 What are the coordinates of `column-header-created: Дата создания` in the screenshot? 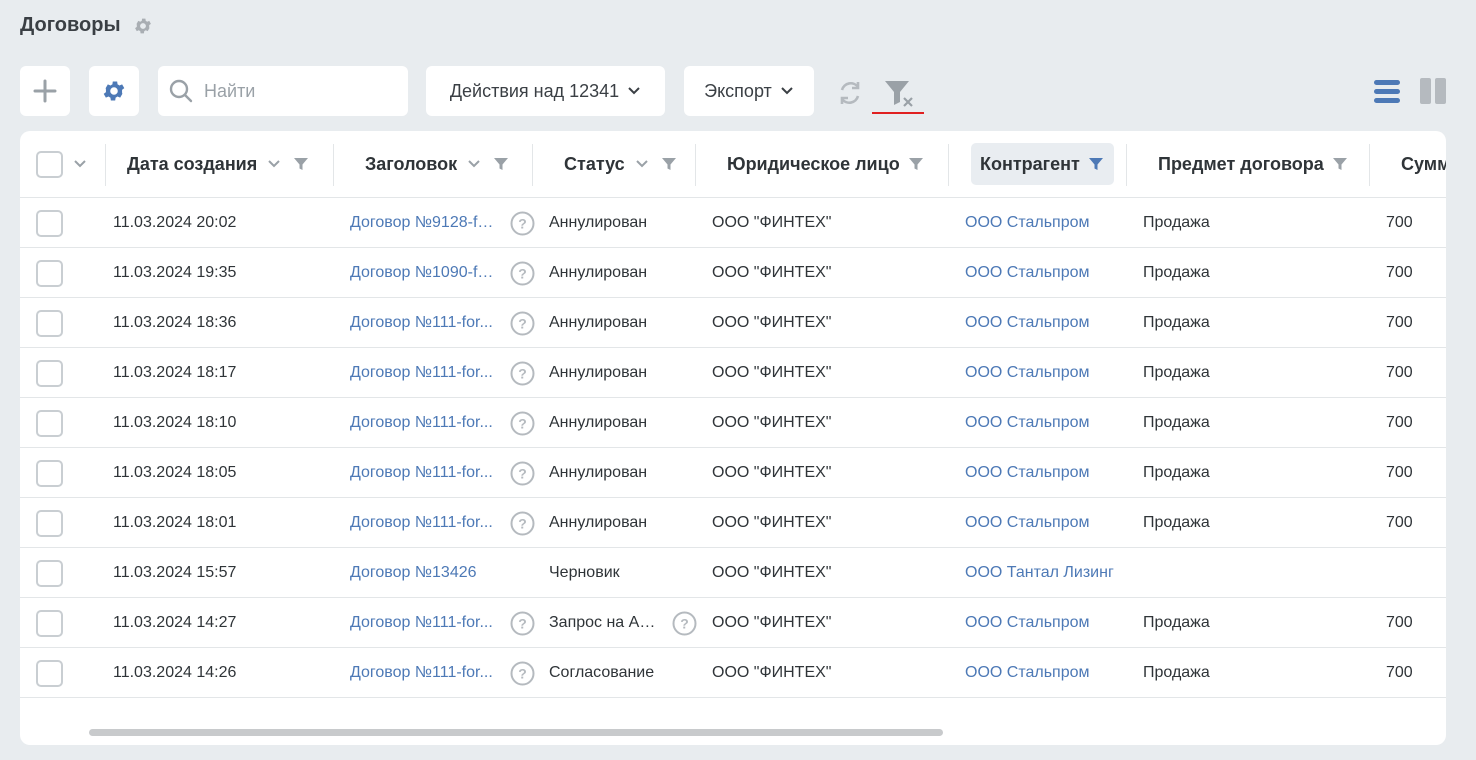 It's located at (218, 164).